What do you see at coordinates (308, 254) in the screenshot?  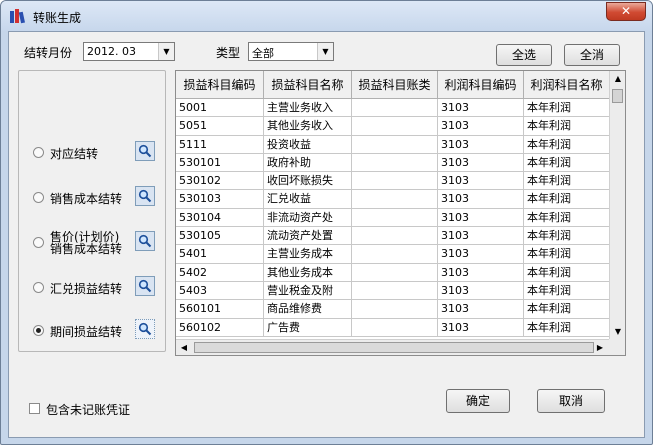 I see `table-cell: 主营业务成本` at bounding box center [308, 254].